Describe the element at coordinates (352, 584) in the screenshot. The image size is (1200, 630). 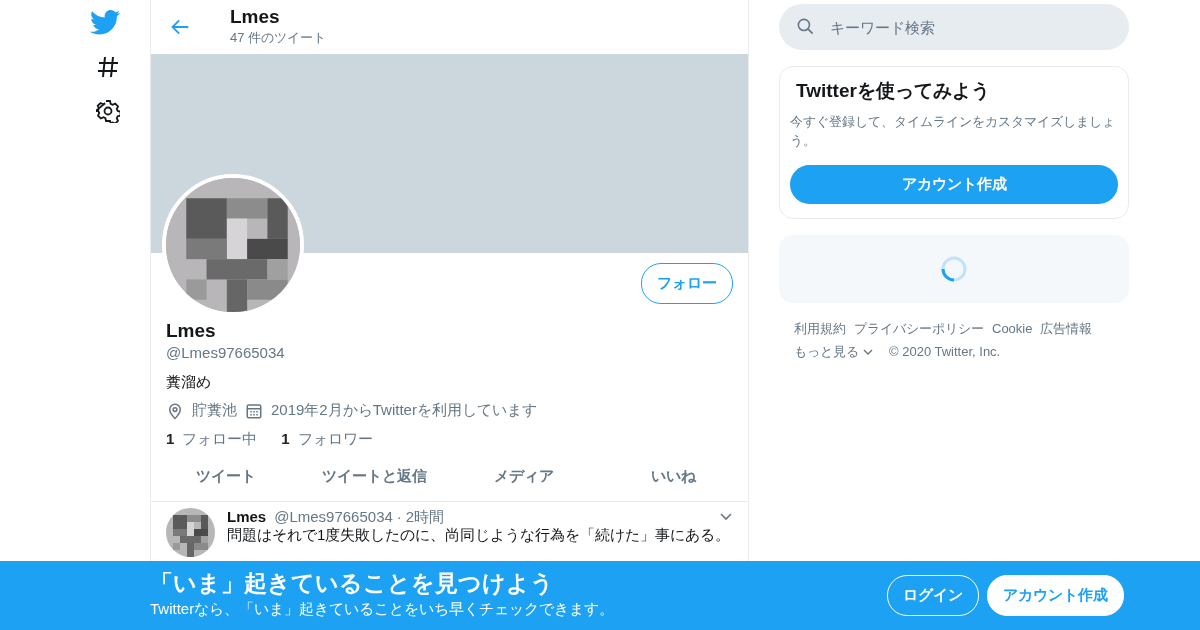
I see `banner-title: 「いま」起きていることを見つけよう` at that location.